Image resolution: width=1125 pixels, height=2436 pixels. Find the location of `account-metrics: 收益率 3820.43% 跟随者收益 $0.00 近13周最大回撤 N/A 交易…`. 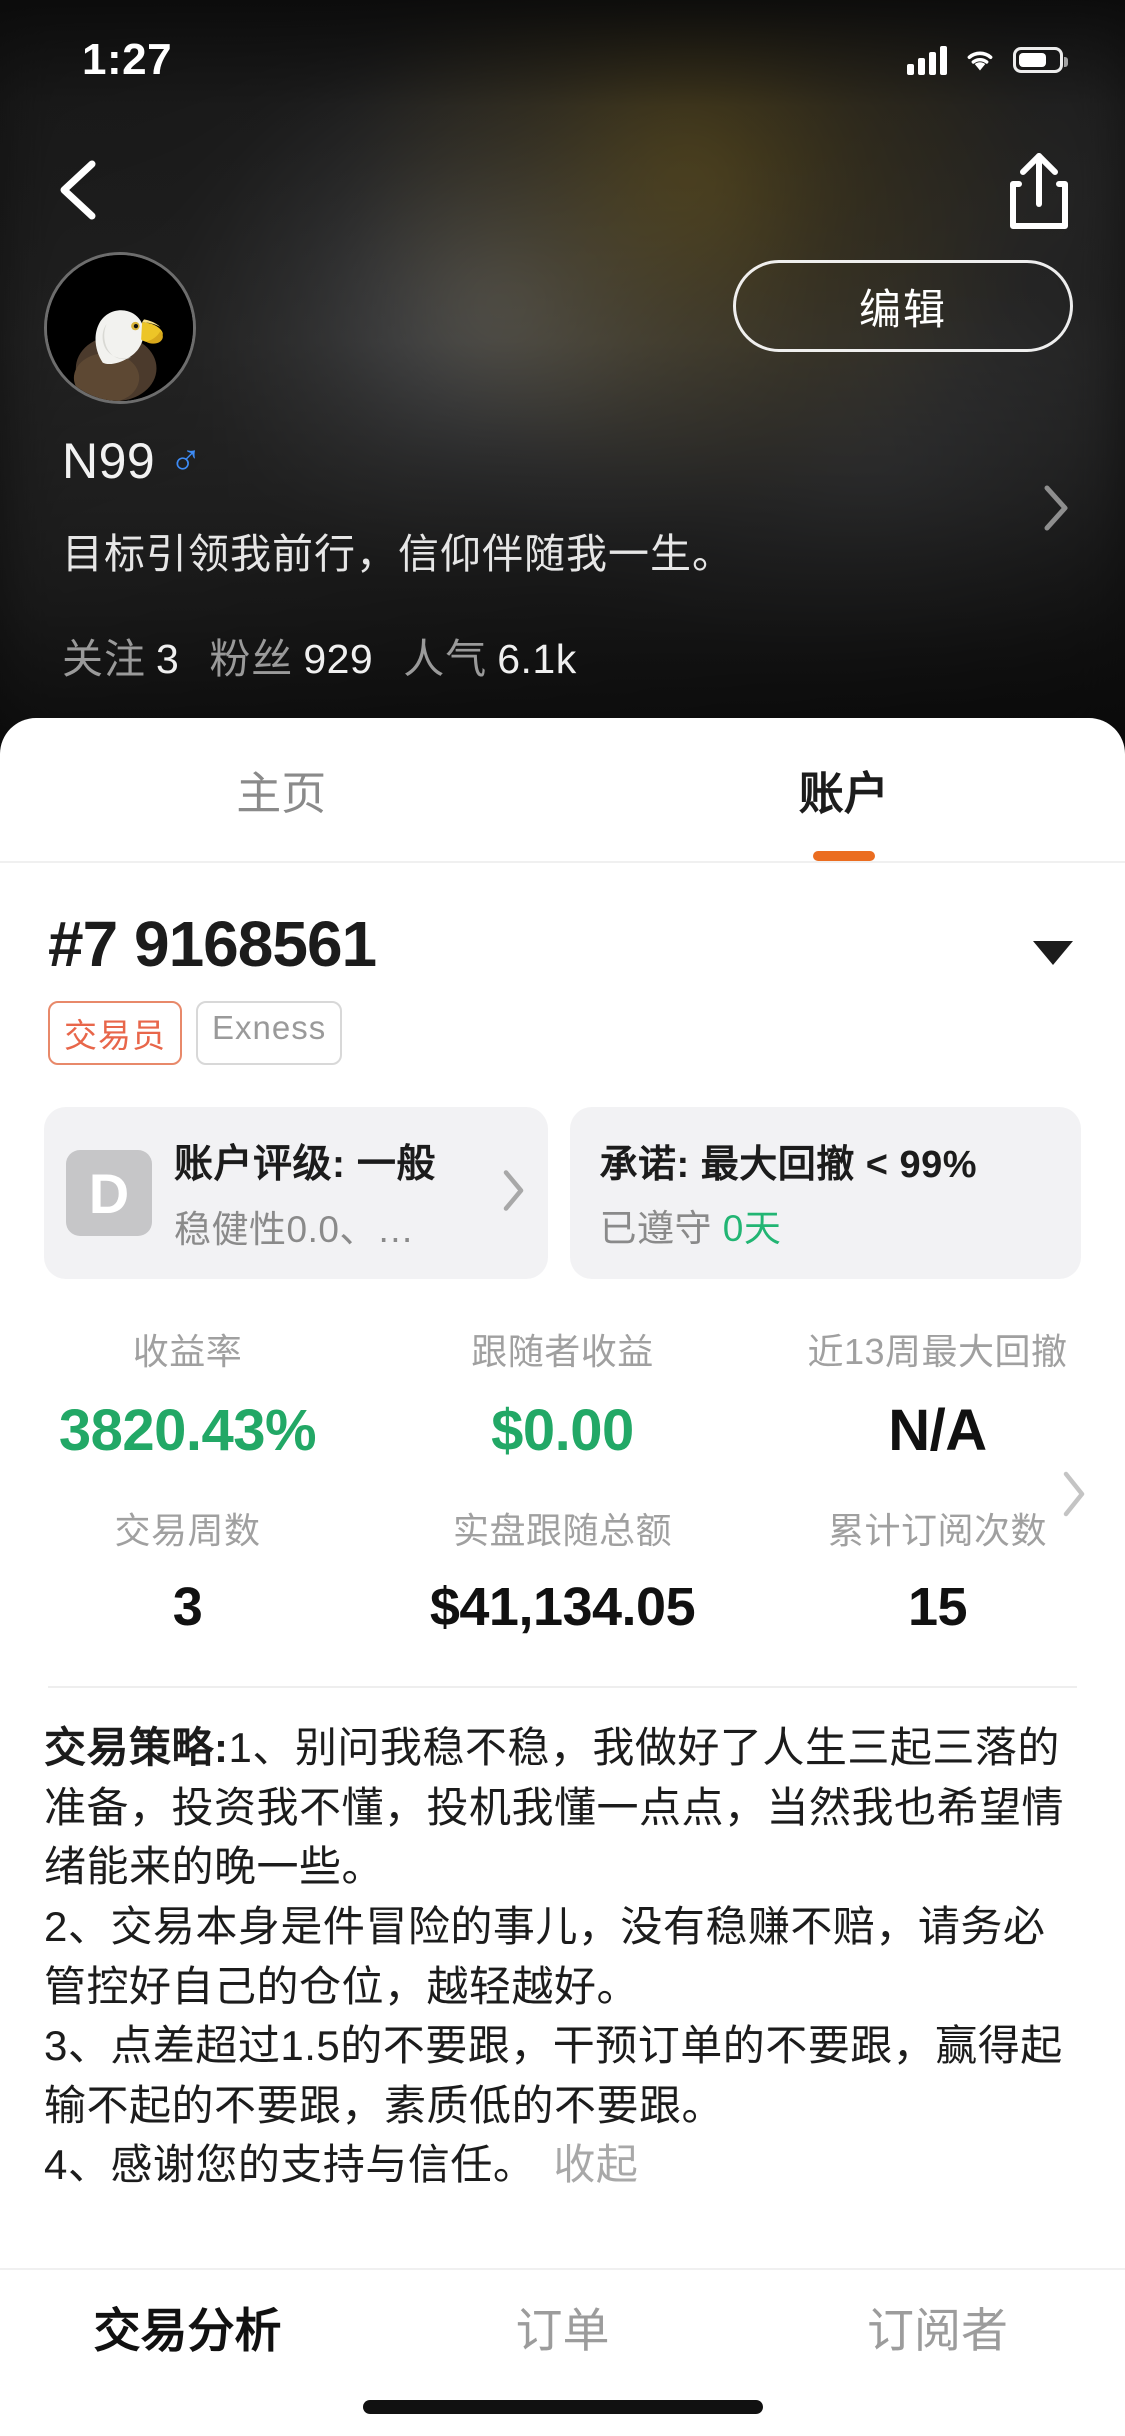

account-metrics: 收益率 3820.43% 跟随者收益 $0.00 近13周最大回撤 N/A 交易… is located at coordinates (562, 1458).